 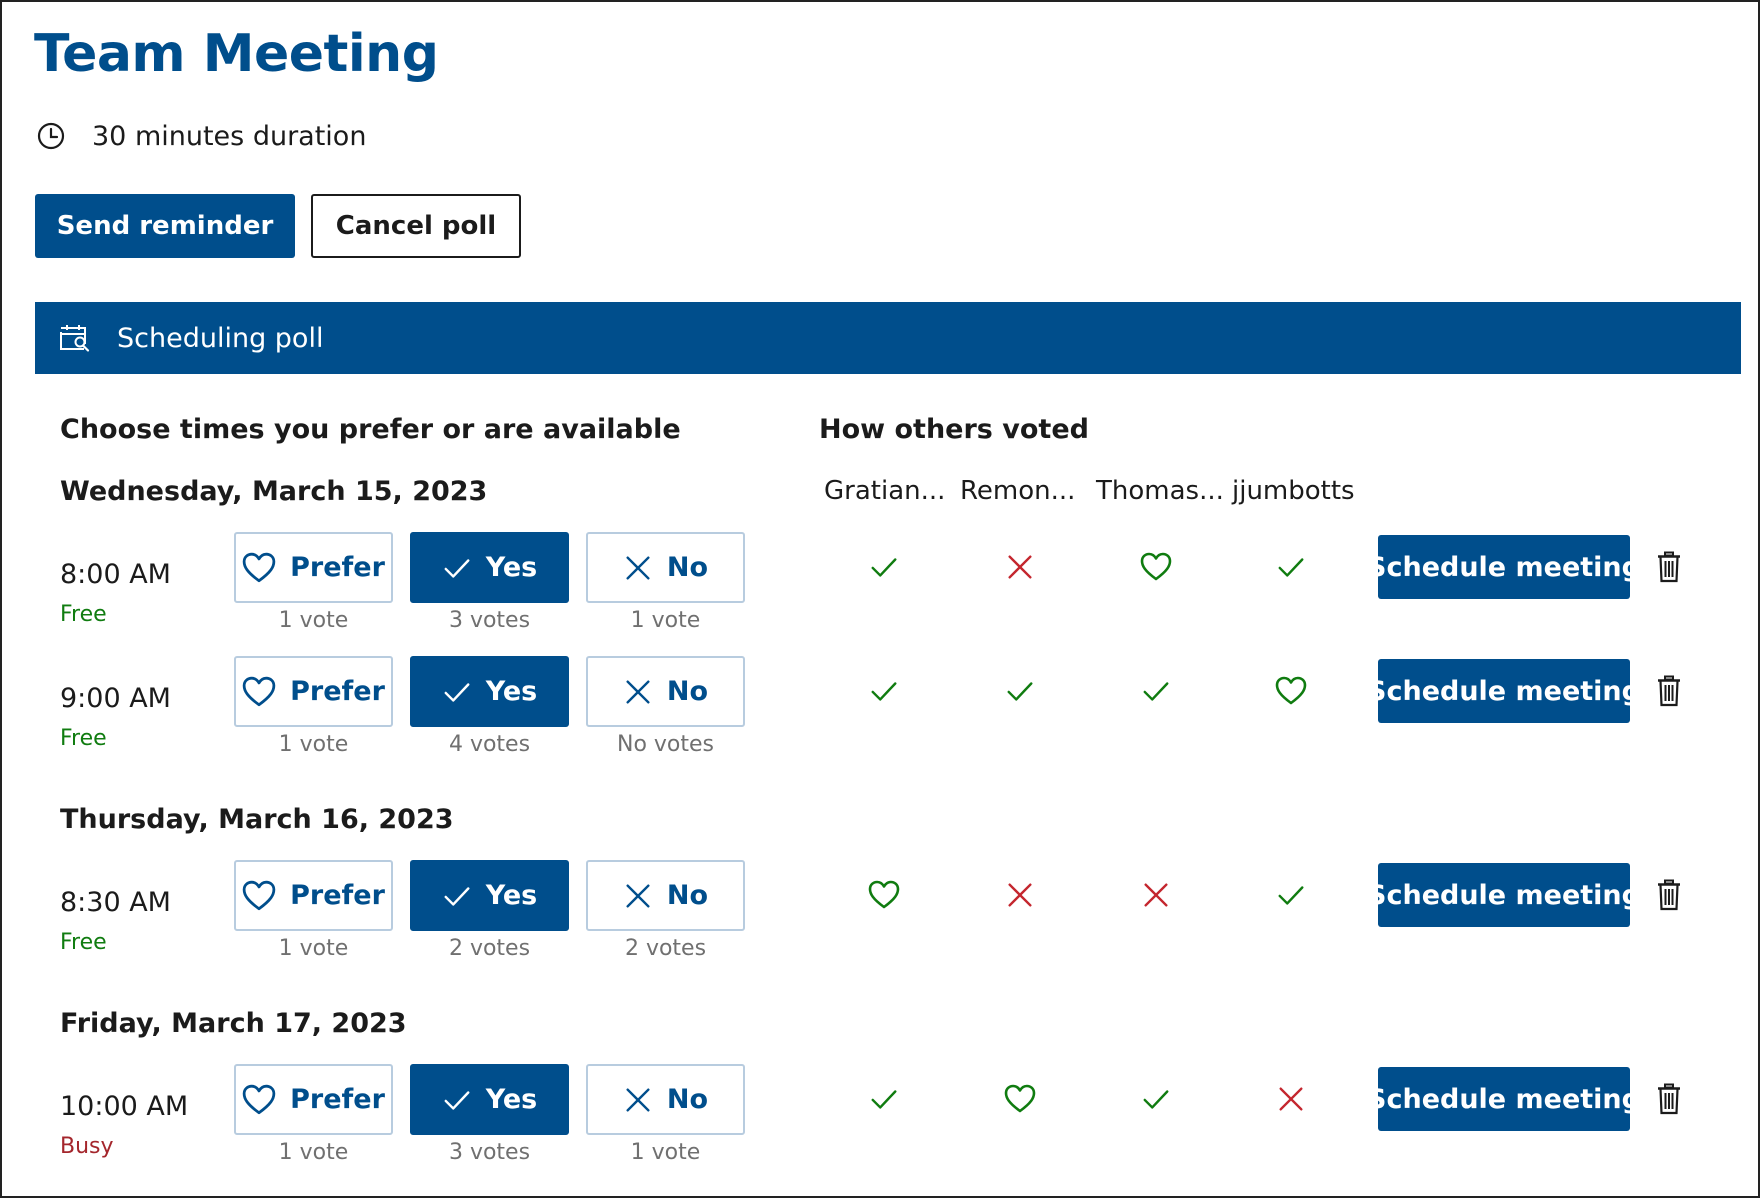 What do you see at coordinates (115, 698) in the screenshot?
I see `slot-time: 9:00 AM` at bounding box center [115, 698].